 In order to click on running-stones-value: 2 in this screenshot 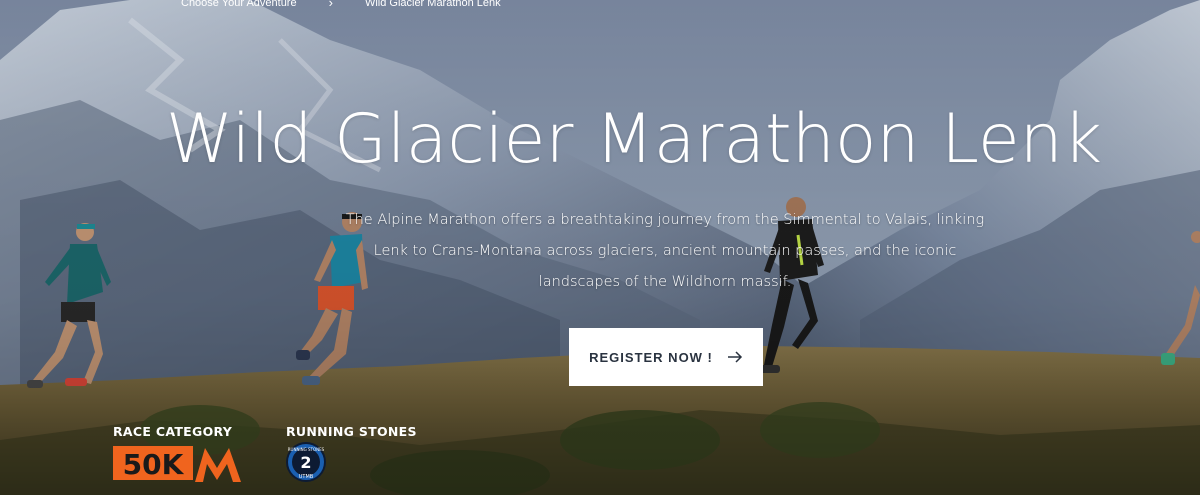, I will do `click(305, 462)`.